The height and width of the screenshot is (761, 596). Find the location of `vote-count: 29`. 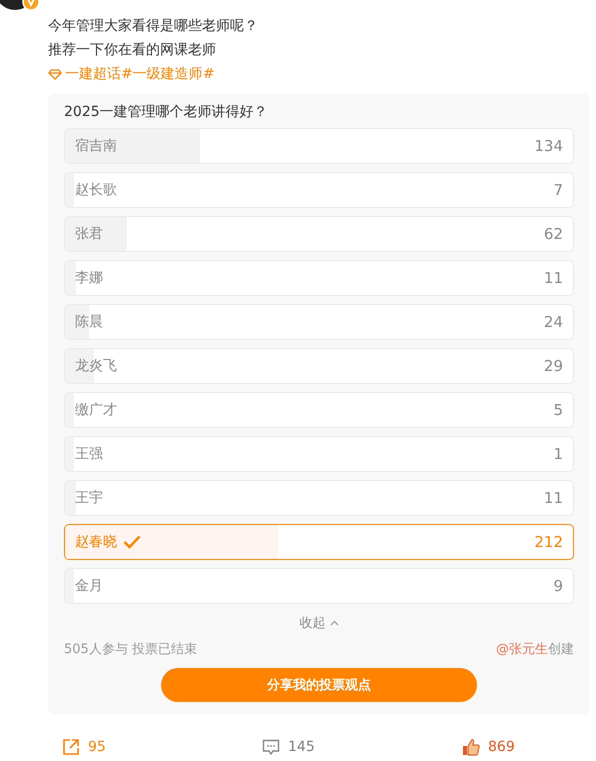

vote-count: 29 is located at coordinates (553, 366).